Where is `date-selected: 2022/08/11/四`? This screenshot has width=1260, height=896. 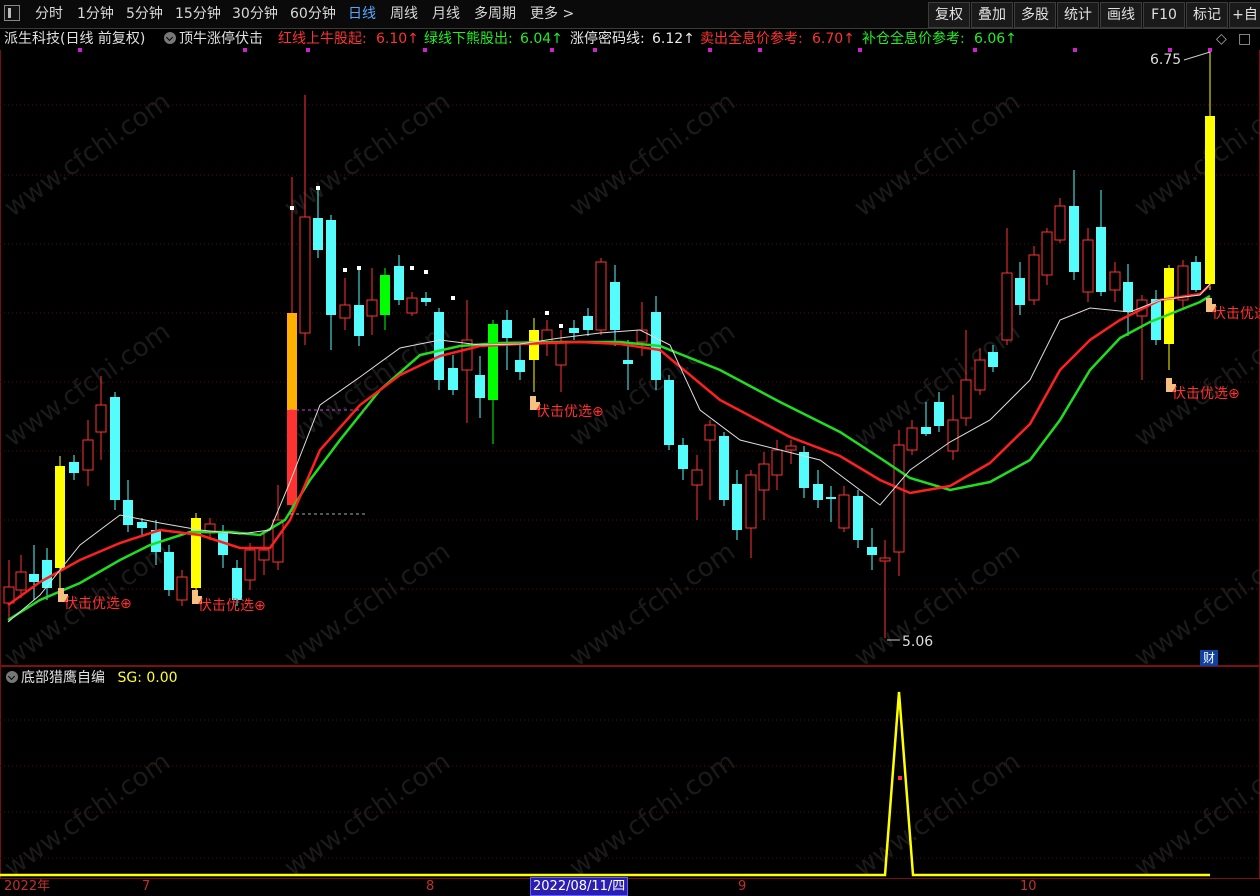 date-selected: 2022/08/11/四 is located at coordinates (579, 886).